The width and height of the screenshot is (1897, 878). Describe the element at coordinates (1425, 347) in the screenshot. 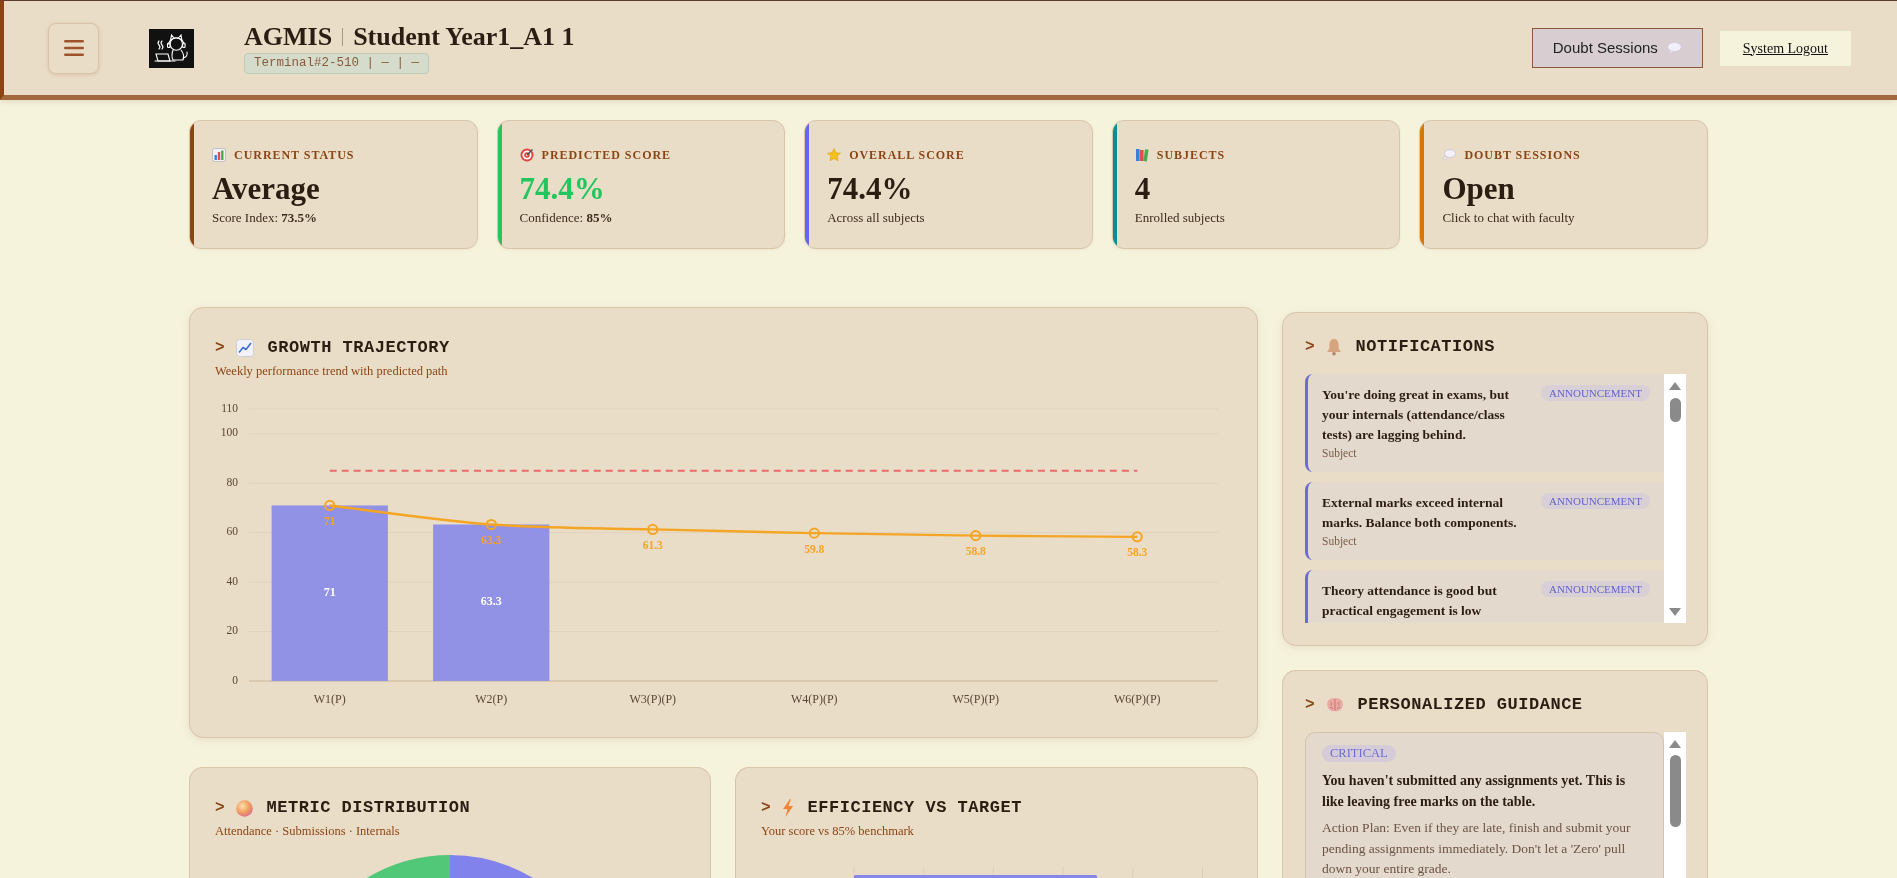

I see `panel-title: NOTIFICATIONS` at that location.